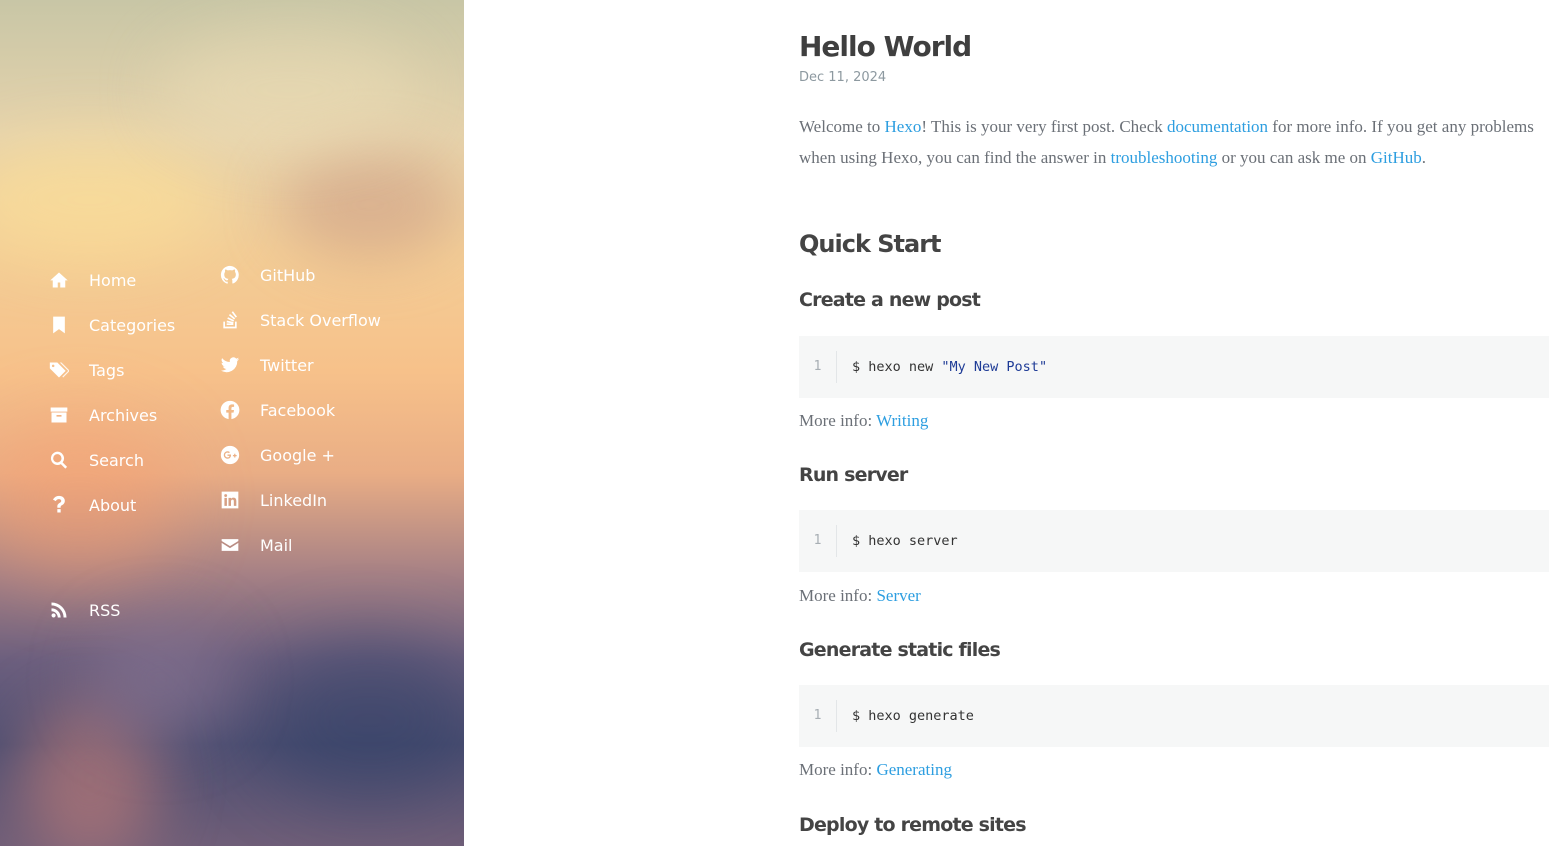 This screenshot has height=846, width=1561. I want to click on sidebar-item-categories: Categories, so click(111, 325).